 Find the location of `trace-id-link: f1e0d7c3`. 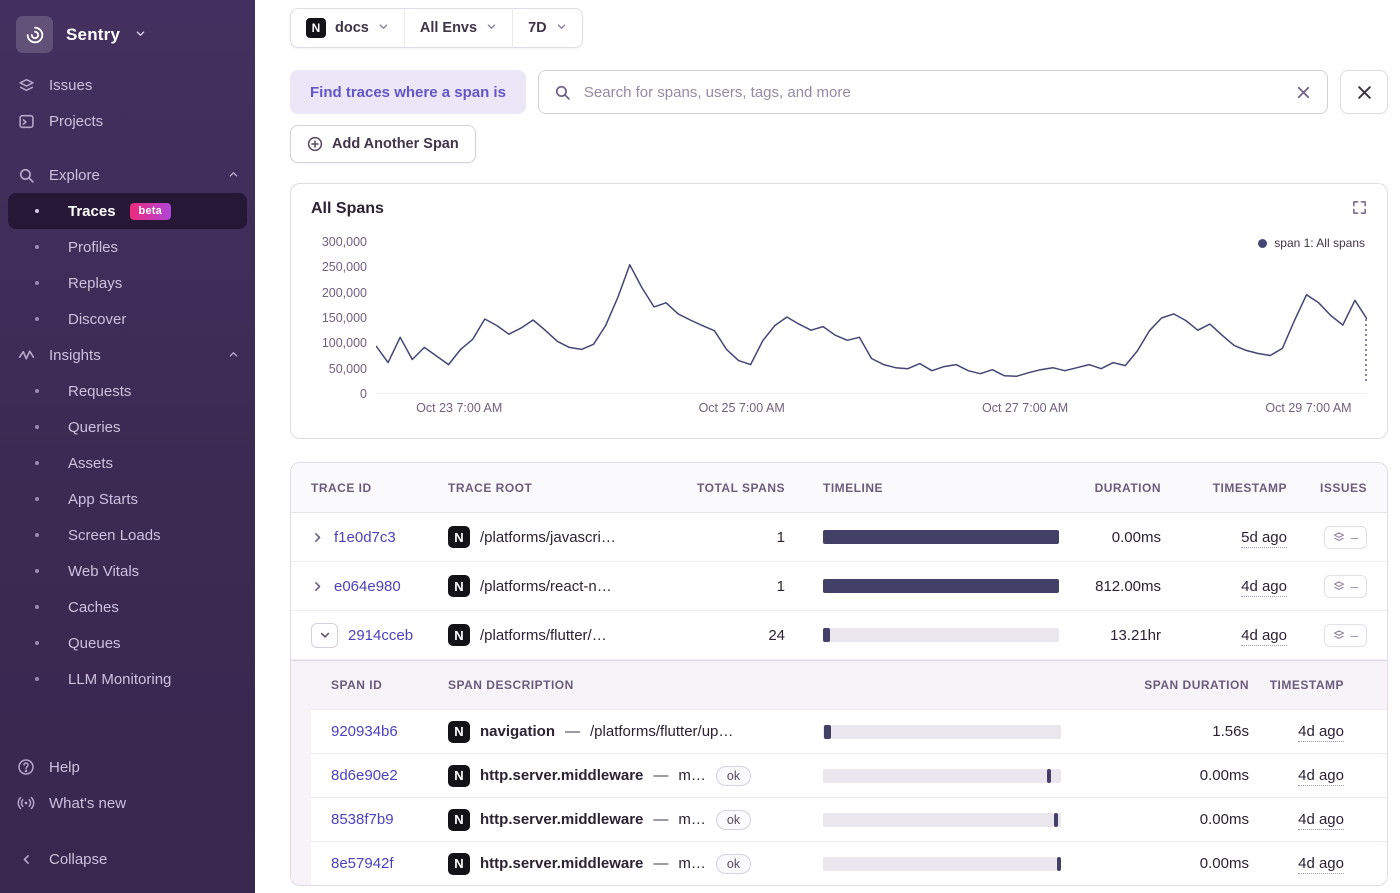

trace-id-link: f1e0d7c3 is located at coordinates (365, 537).